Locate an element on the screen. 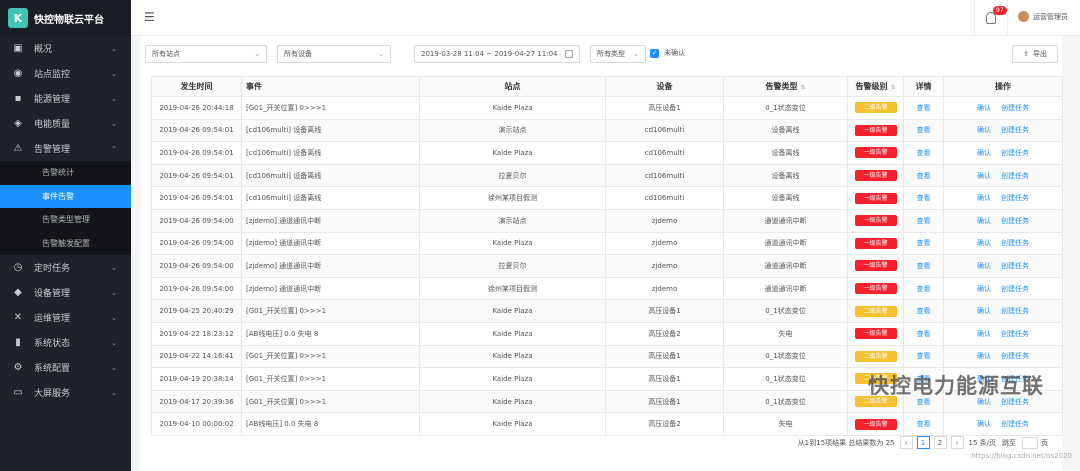  col-type: 告警类型 ⇅ is located at coordinates (785, 86).